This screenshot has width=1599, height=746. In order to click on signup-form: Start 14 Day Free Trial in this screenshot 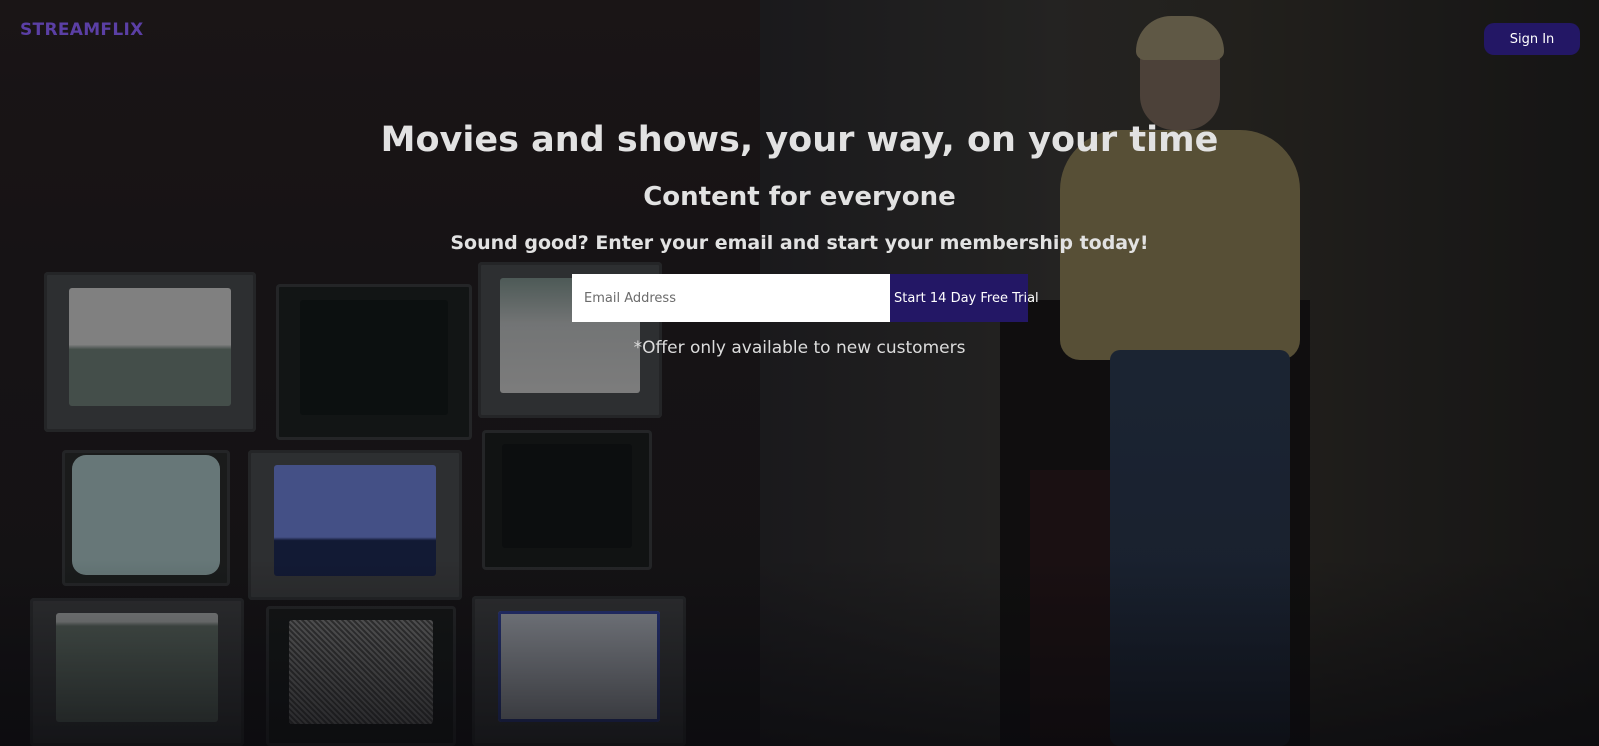, I will do `click(805, 298)`.